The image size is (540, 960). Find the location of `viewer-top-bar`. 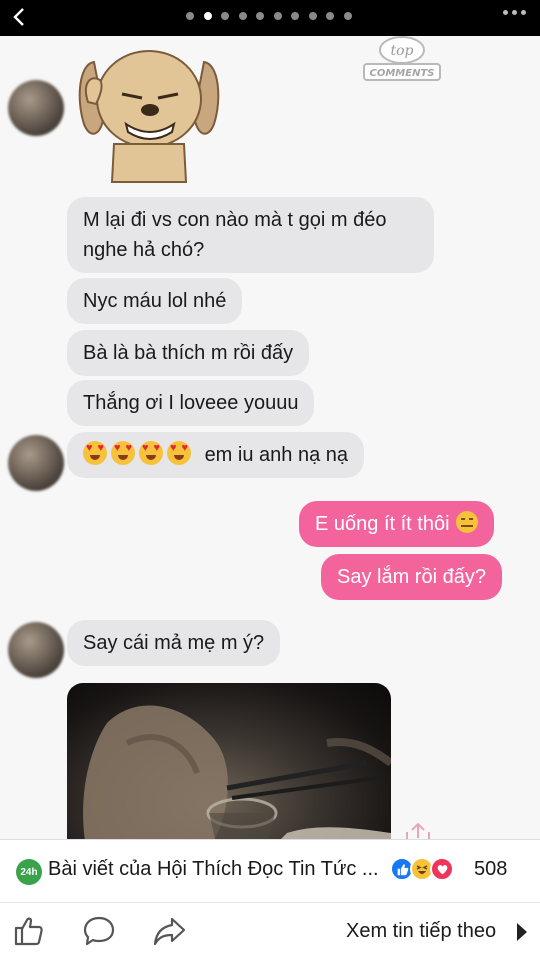

viewer-top-bar is located at coordinates (270, 18).